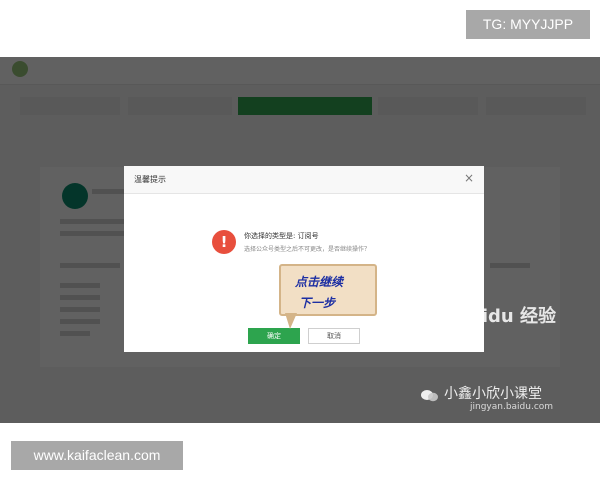 The width and height of the screenshot is (600, 480). I want to click on warning-icon: !, so click(224, 242).